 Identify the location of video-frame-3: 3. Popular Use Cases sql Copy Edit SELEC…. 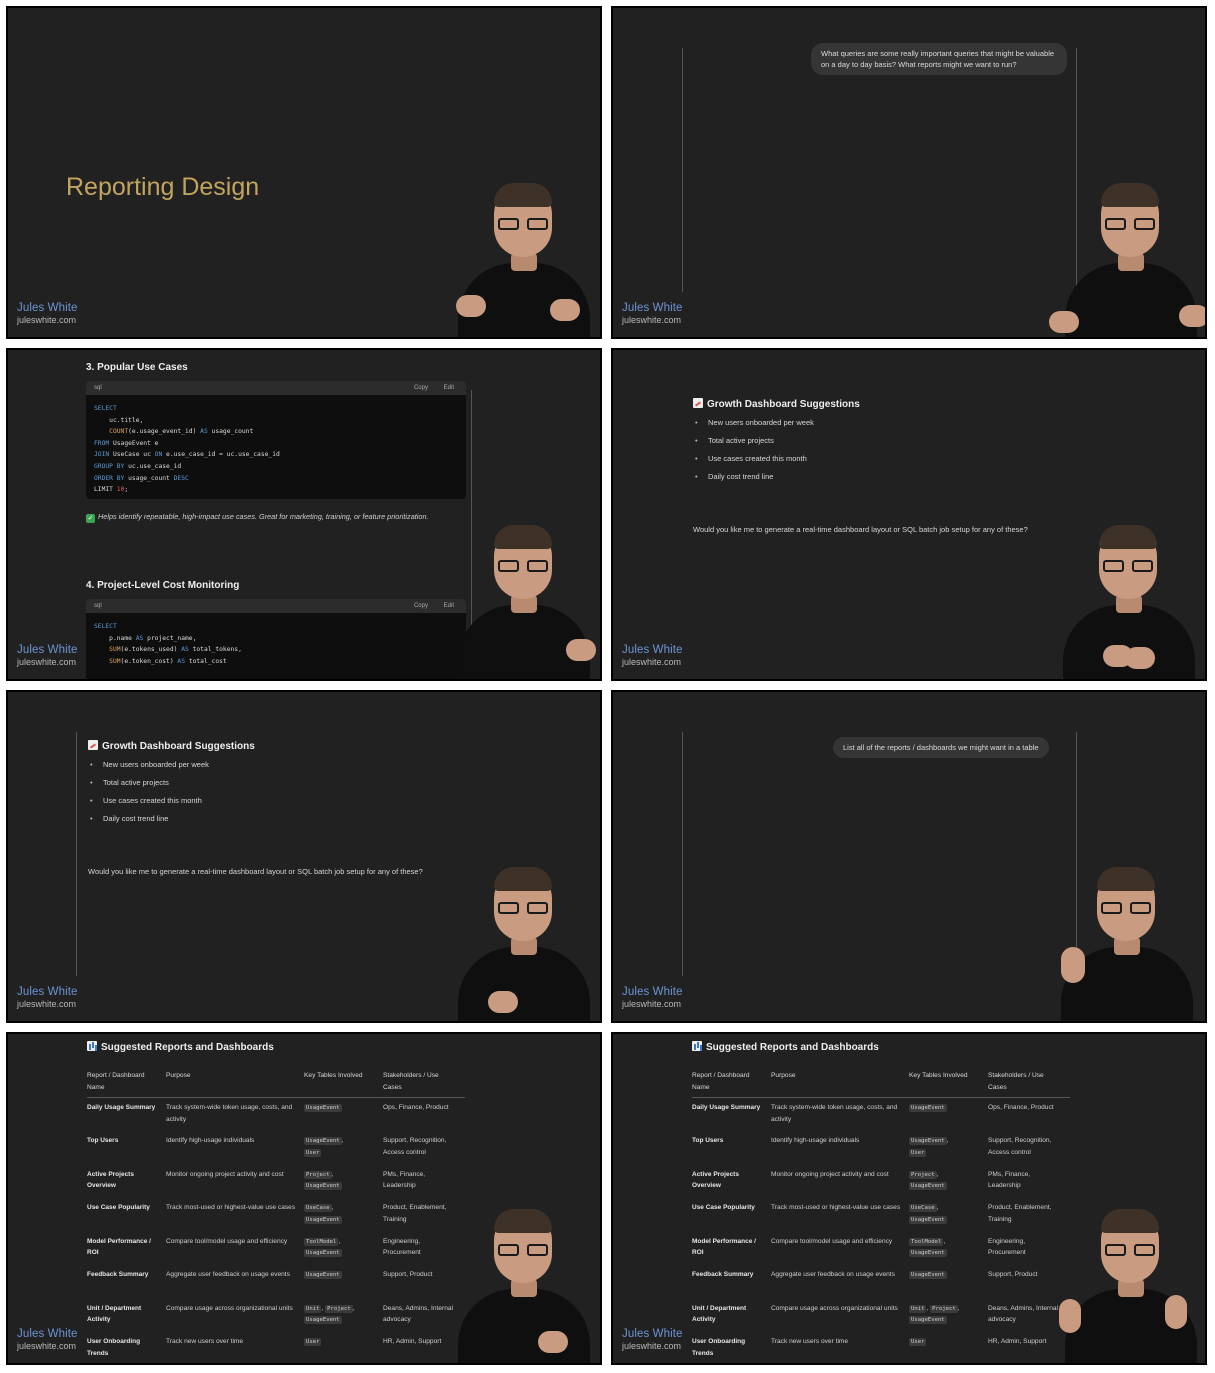
(304, 514).